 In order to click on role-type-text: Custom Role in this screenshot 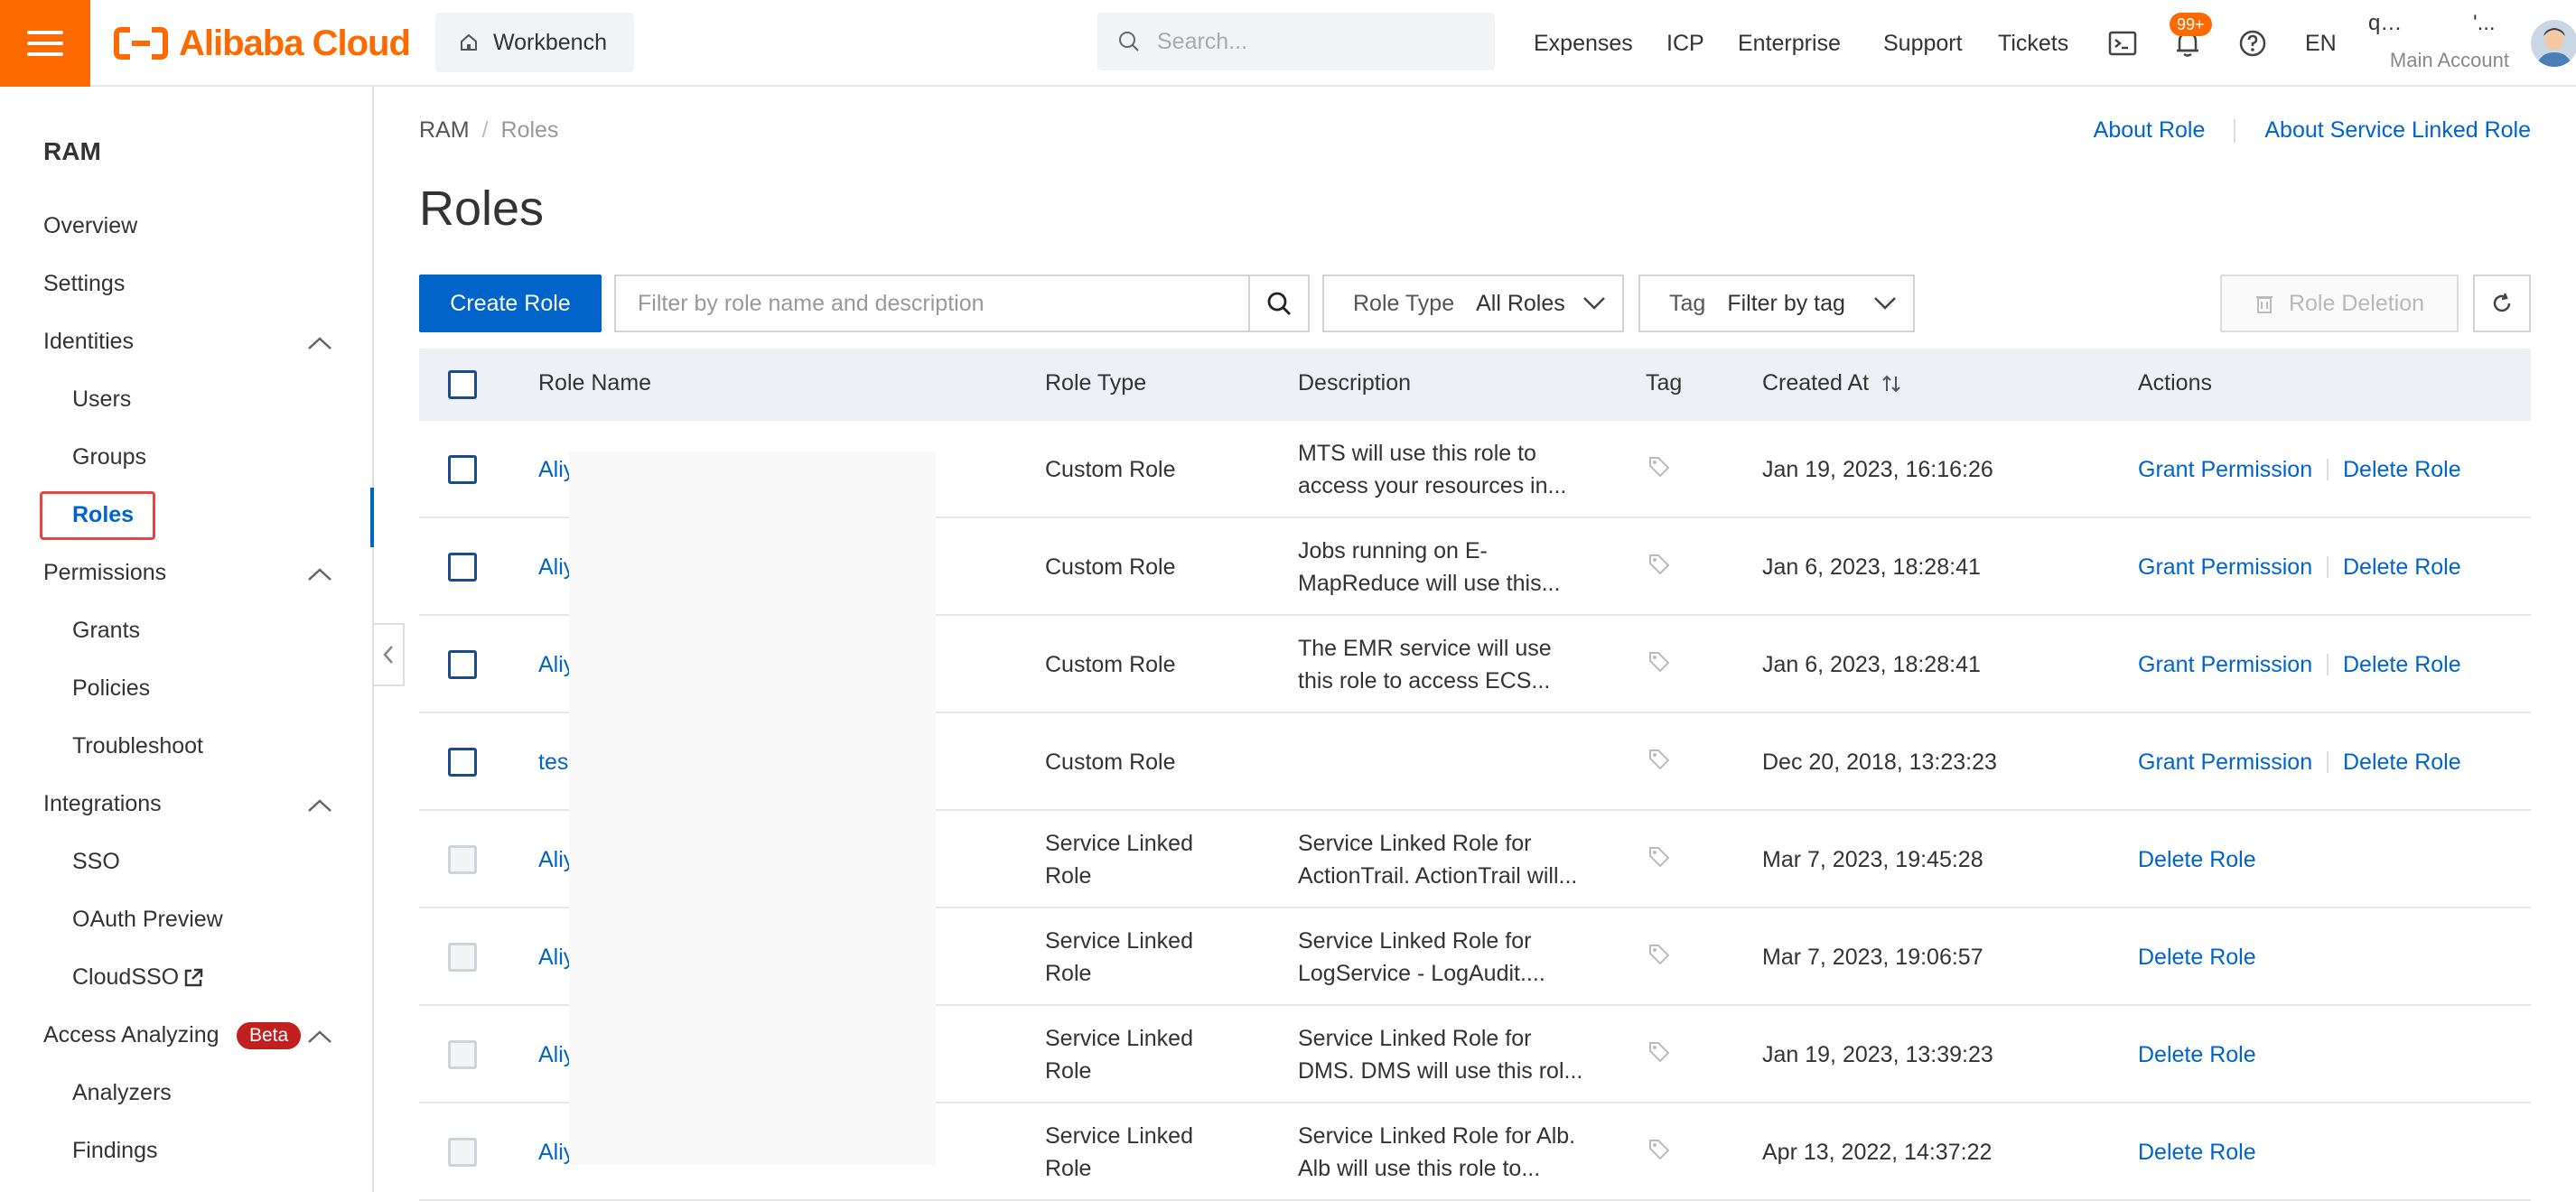, I will do `click(1110, 567)`.